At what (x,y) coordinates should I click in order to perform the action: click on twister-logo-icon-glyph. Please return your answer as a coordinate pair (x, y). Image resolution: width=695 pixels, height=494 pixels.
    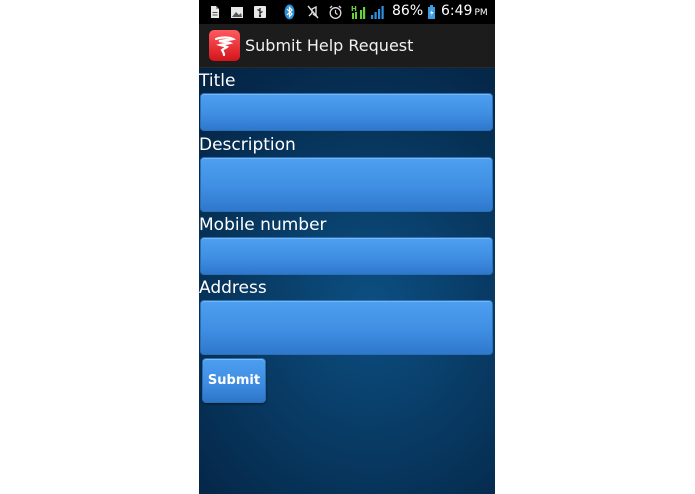
    Looking at the image, I should click on (225, 46).